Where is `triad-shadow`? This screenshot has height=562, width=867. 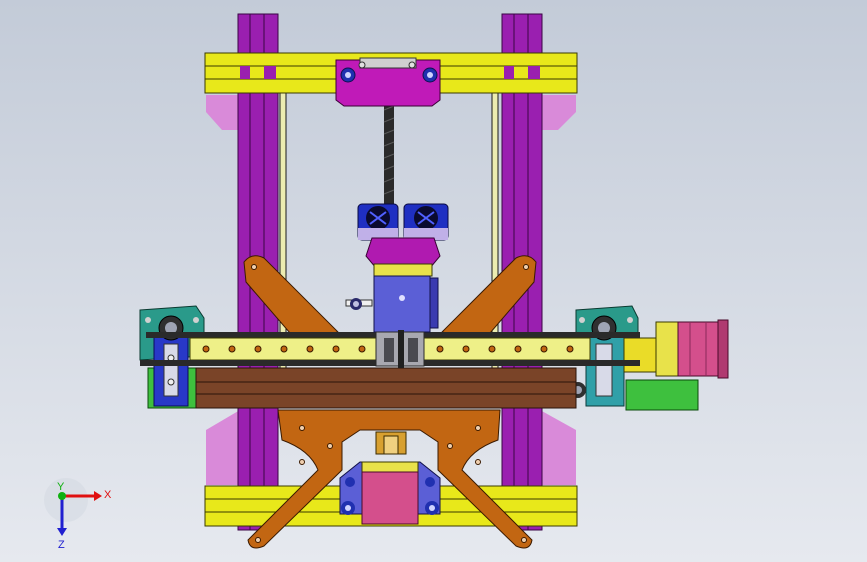
triad-shadow is located at coordinates (66, 500).